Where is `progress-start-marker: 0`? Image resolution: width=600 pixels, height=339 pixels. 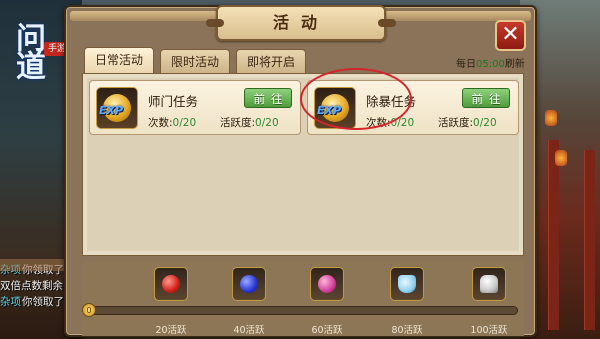
progress-start-marker: 0 is located at coordinates (89, 310).